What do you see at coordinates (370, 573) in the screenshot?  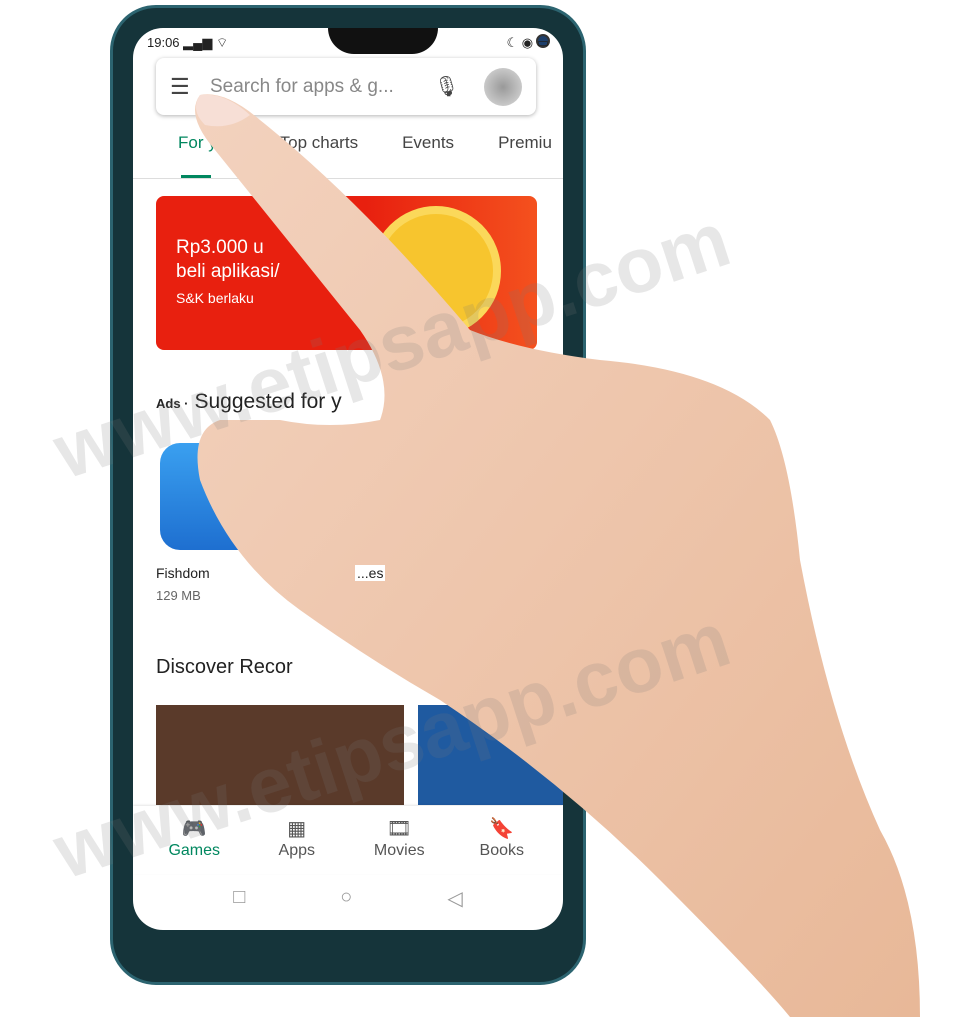 I see `app-name: ...es` at bounding box center [370, 573].